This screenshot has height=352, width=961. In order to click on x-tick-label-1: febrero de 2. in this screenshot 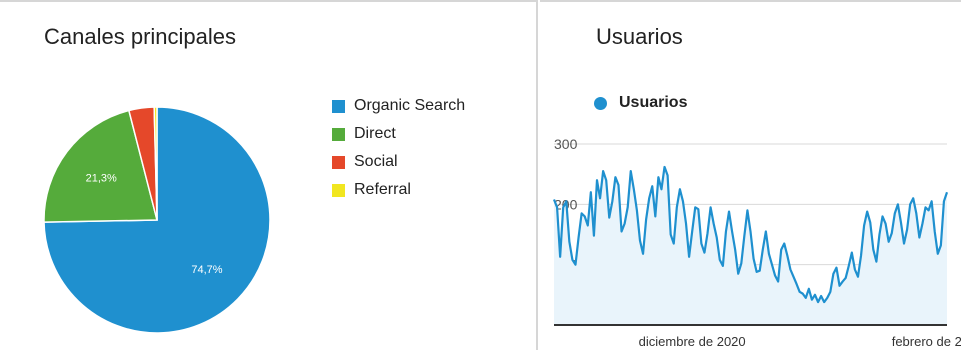, I will do `click(926, 341)`.